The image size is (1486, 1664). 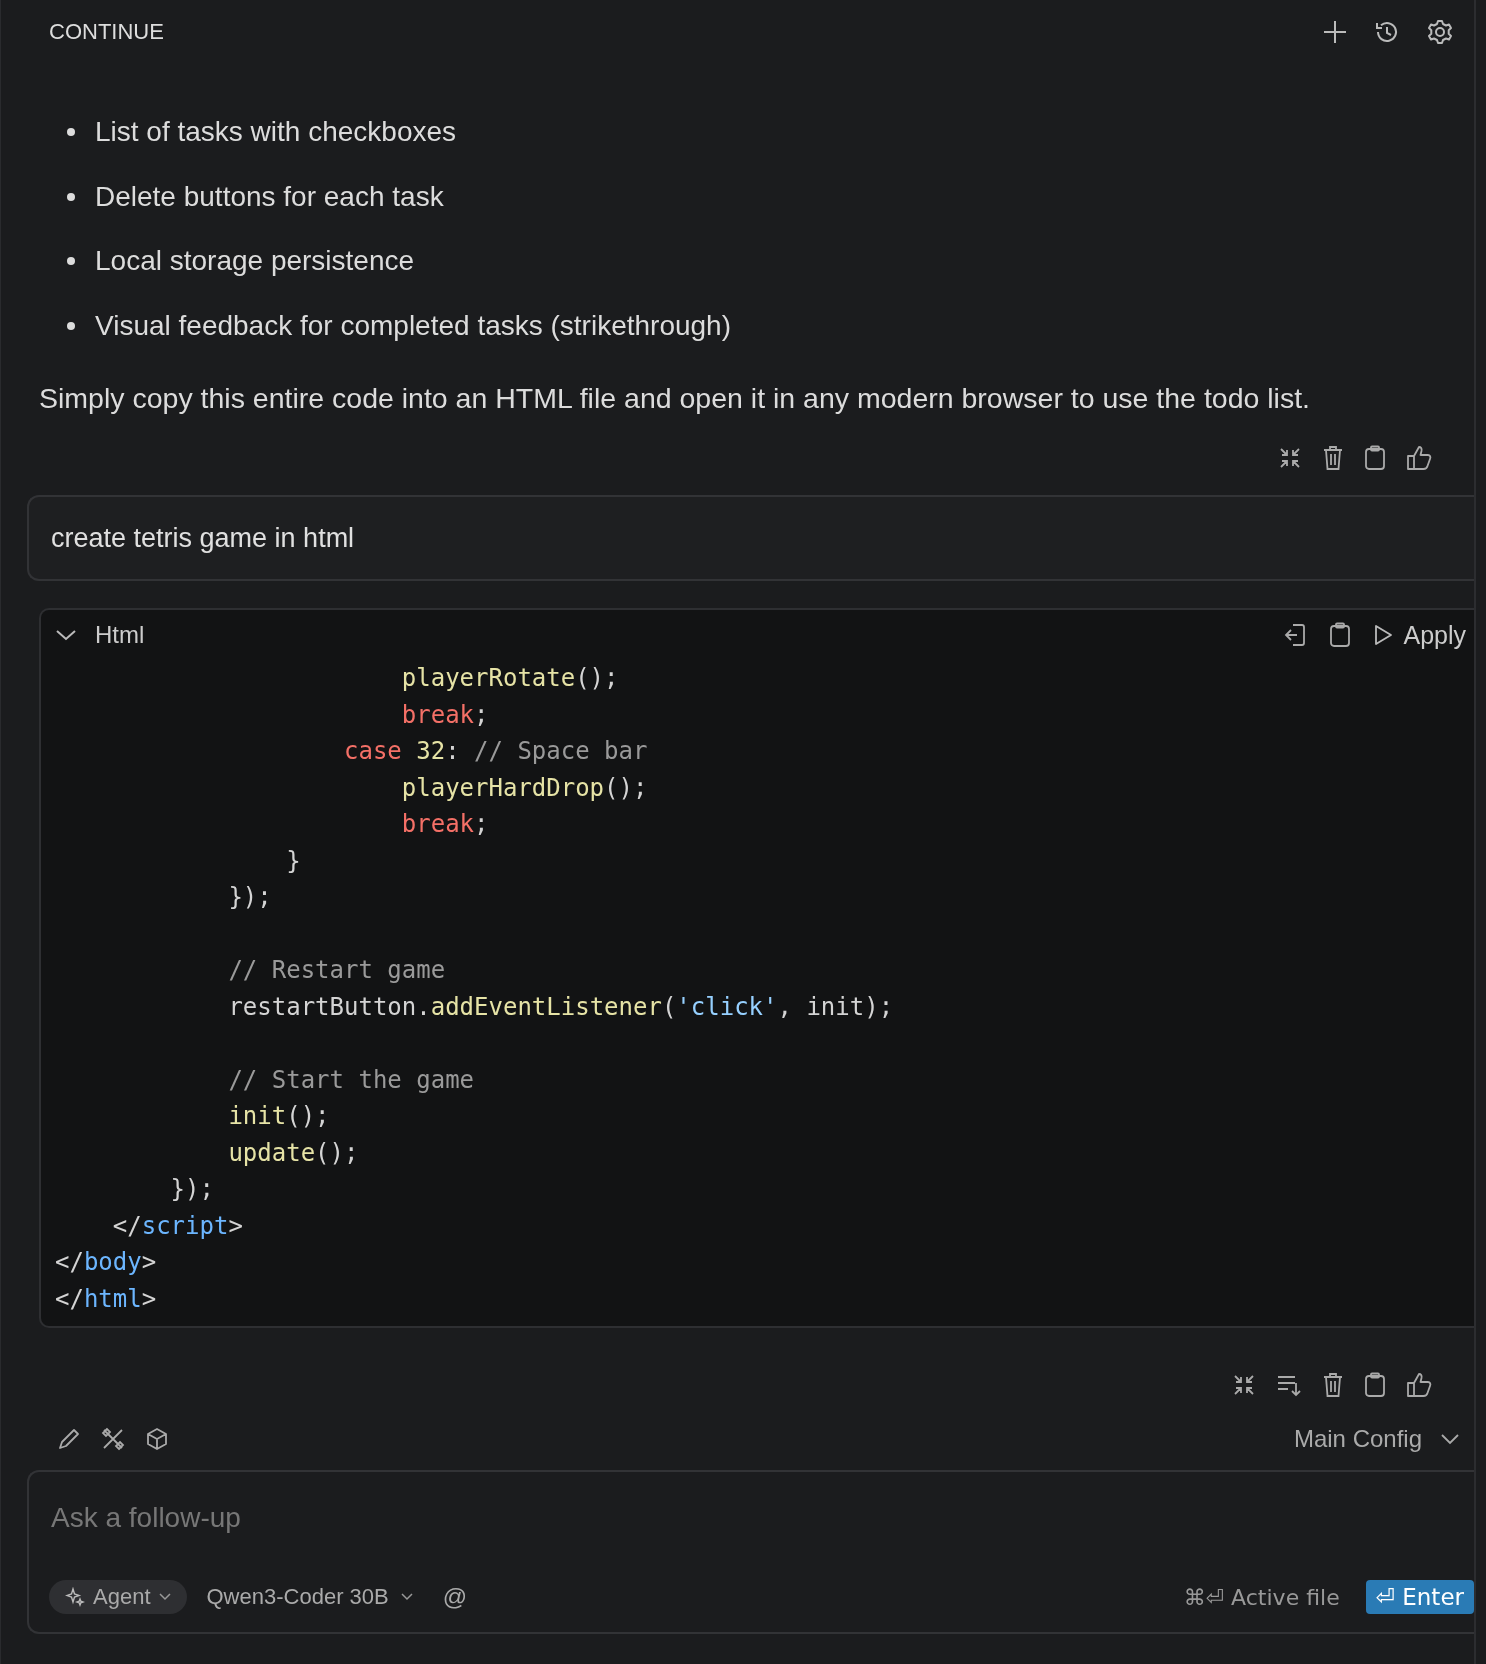 I want to click on answer-text: Simply copy this entire code into an HTML file and open it in any modern browser to use the todo list., so click(x=675, y=398).